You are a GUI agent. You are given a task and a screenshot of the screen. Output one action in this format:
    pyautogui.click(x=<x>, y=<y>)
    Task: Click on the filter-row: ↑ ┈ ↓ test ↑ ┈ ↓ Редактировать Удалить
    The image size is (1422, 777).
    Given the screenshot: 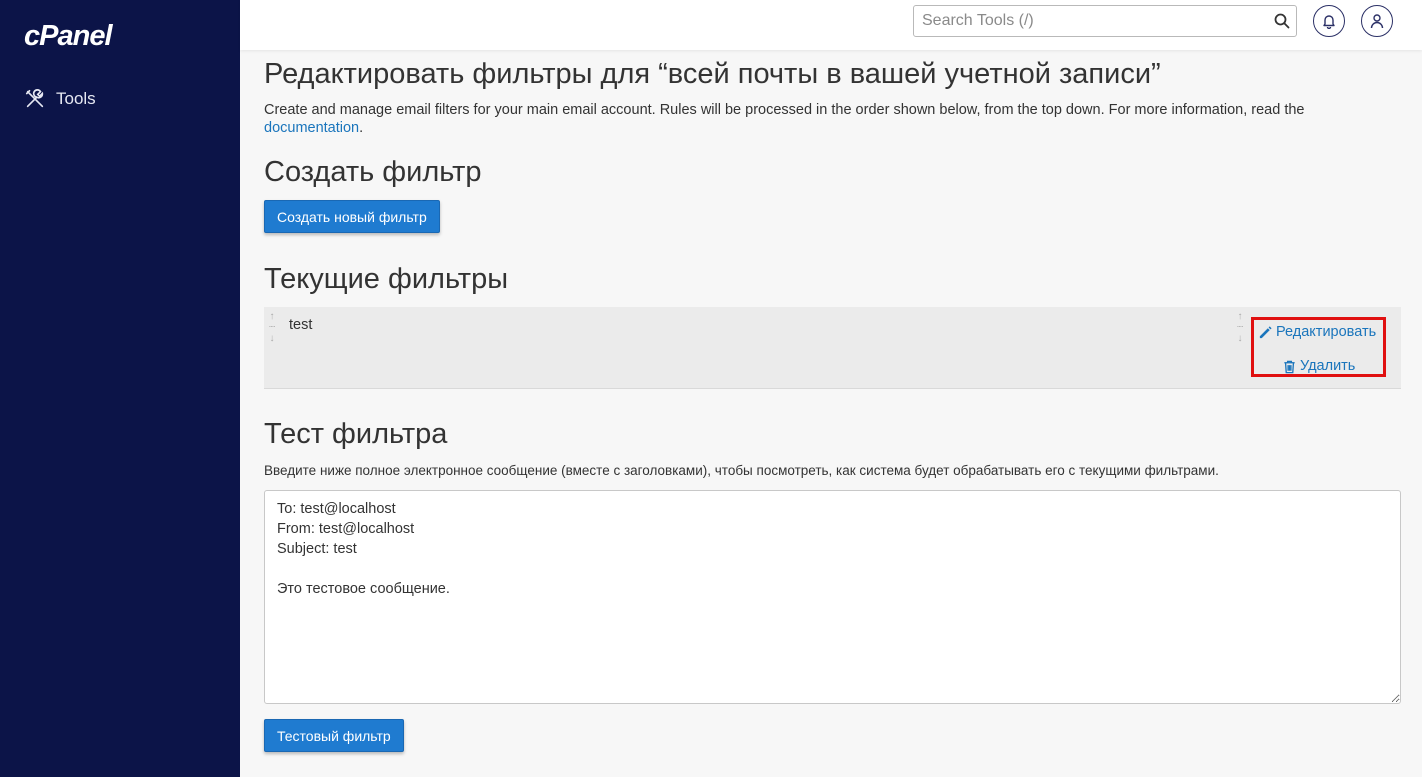 What is the action you would take?
    pyautogui.click(x=832, y=348)
    